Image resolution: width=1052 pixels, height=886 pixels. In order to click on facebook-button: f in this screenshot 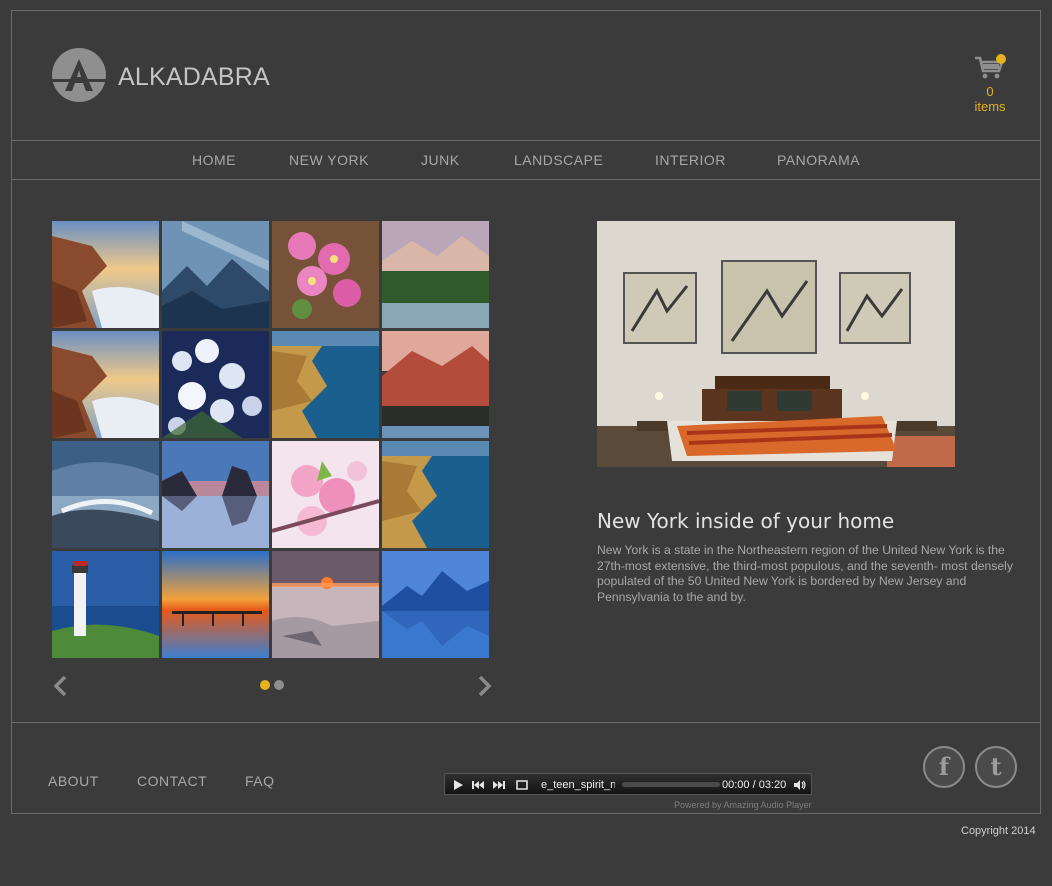, I will do `click(944, 767)`.